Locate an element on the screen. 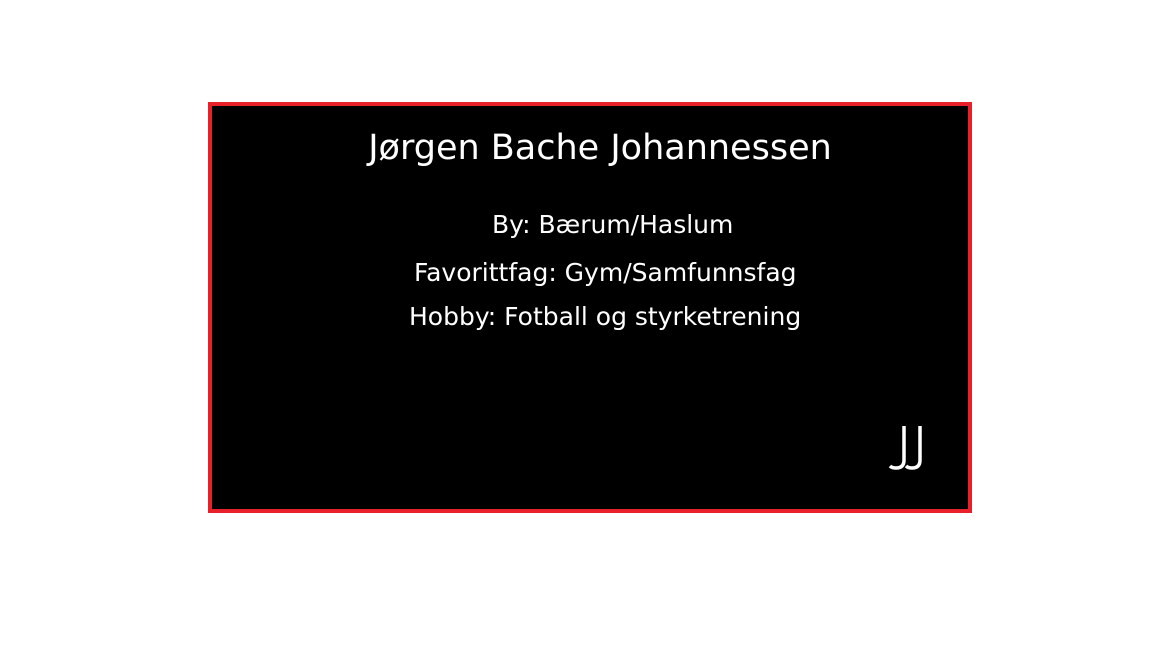 This screenshot has height=648, width=1152. profile-favorite-subject: Favorittfag: Gym/Samfunnsfag is located at coordinates (605, 272).